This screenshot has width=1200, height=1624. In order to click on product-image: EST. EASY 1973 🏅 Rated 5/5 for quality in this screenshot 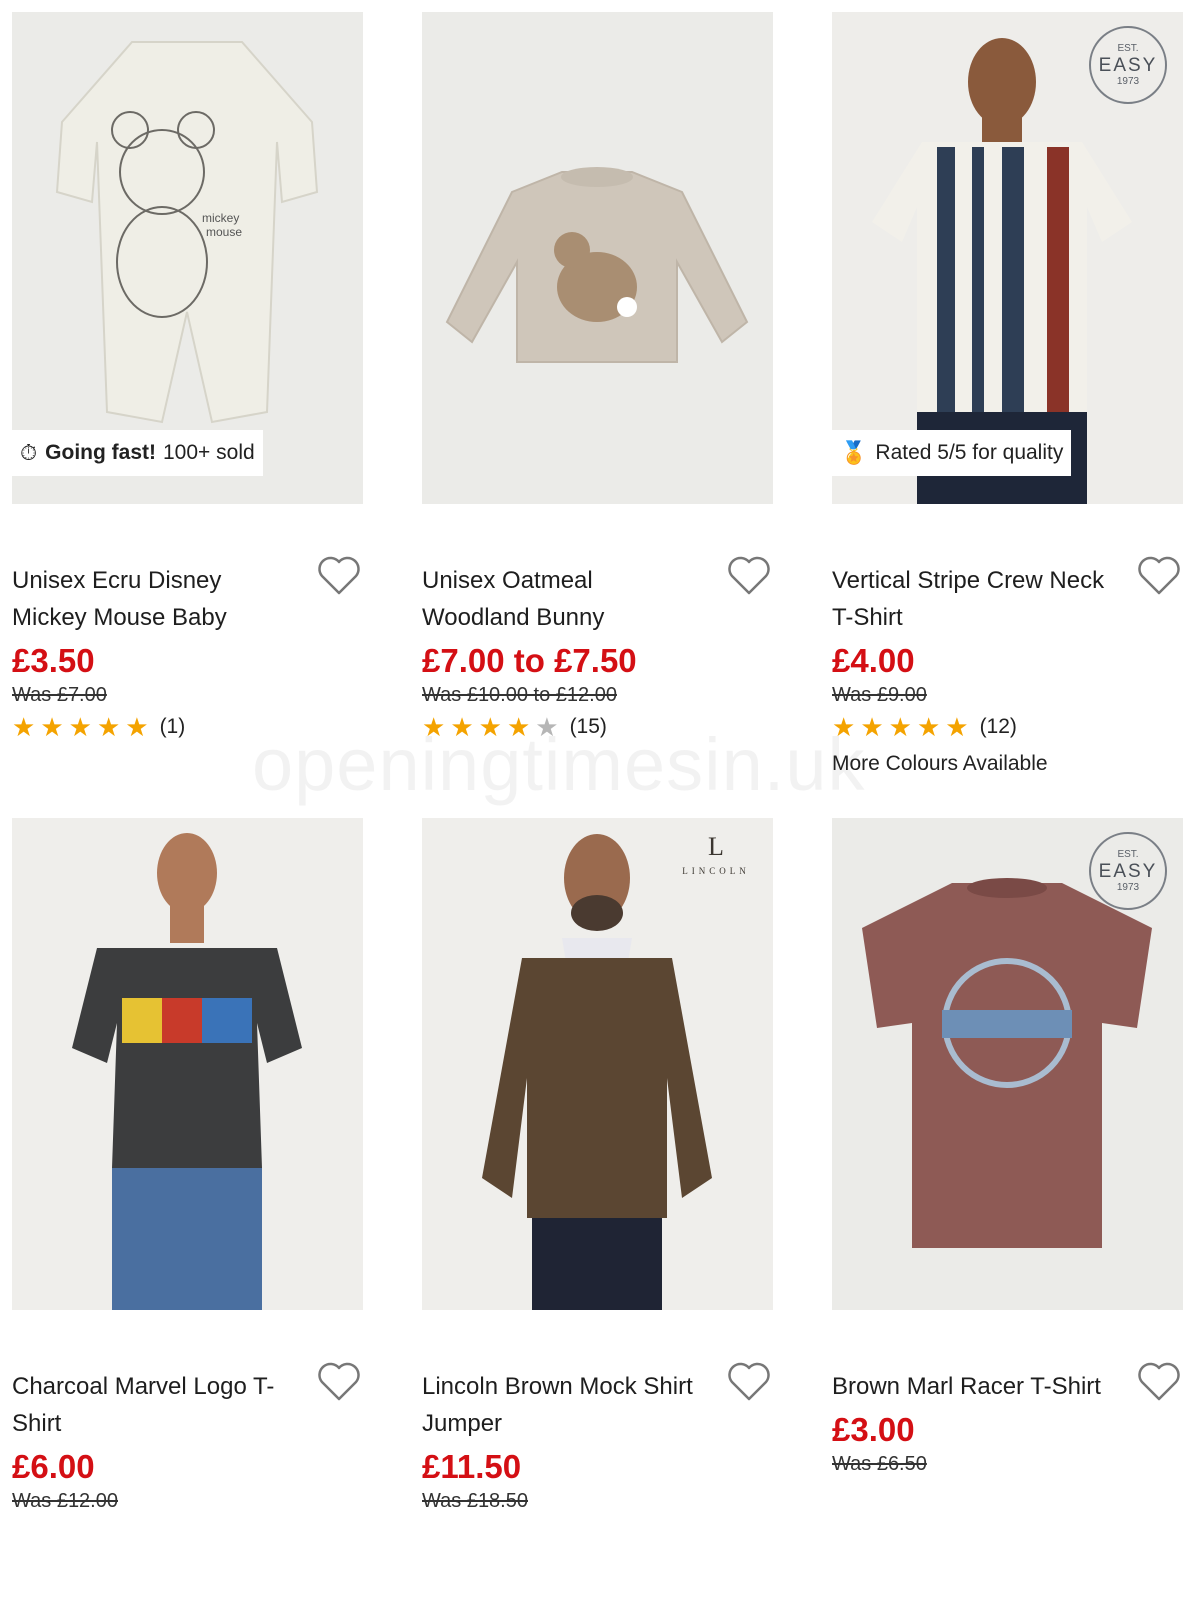, I will do `click(1007, 258)`.